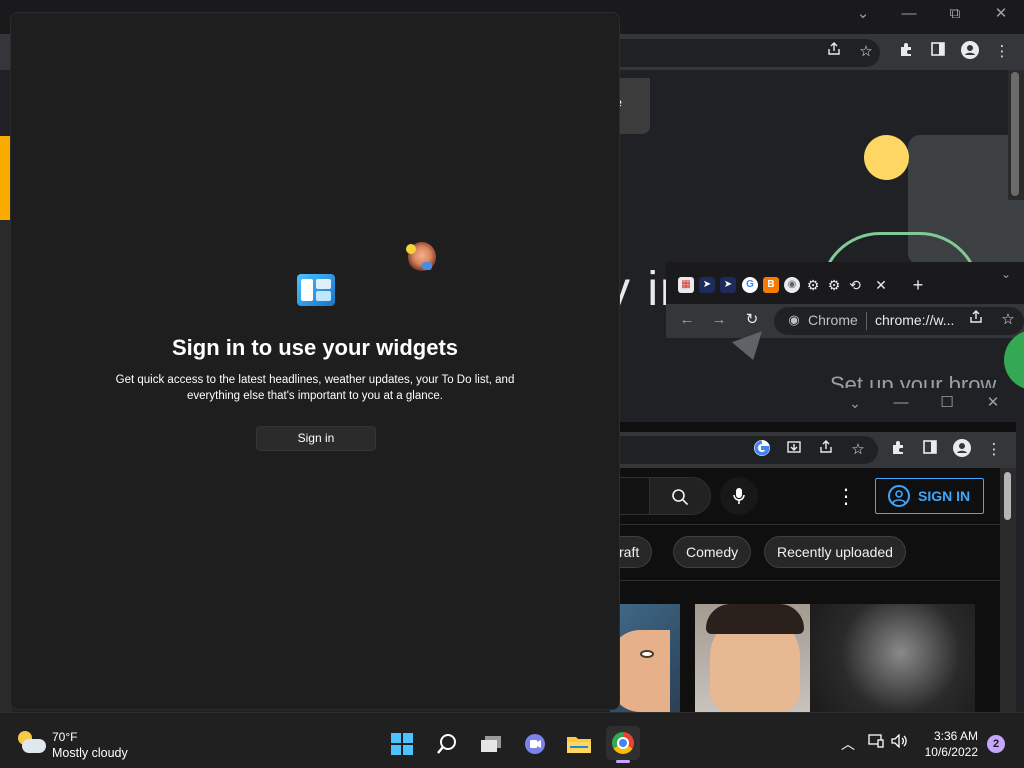 This screenshot has height=768, width=1024. I want to click on scrollbar-thumb, so click(1015, 134).